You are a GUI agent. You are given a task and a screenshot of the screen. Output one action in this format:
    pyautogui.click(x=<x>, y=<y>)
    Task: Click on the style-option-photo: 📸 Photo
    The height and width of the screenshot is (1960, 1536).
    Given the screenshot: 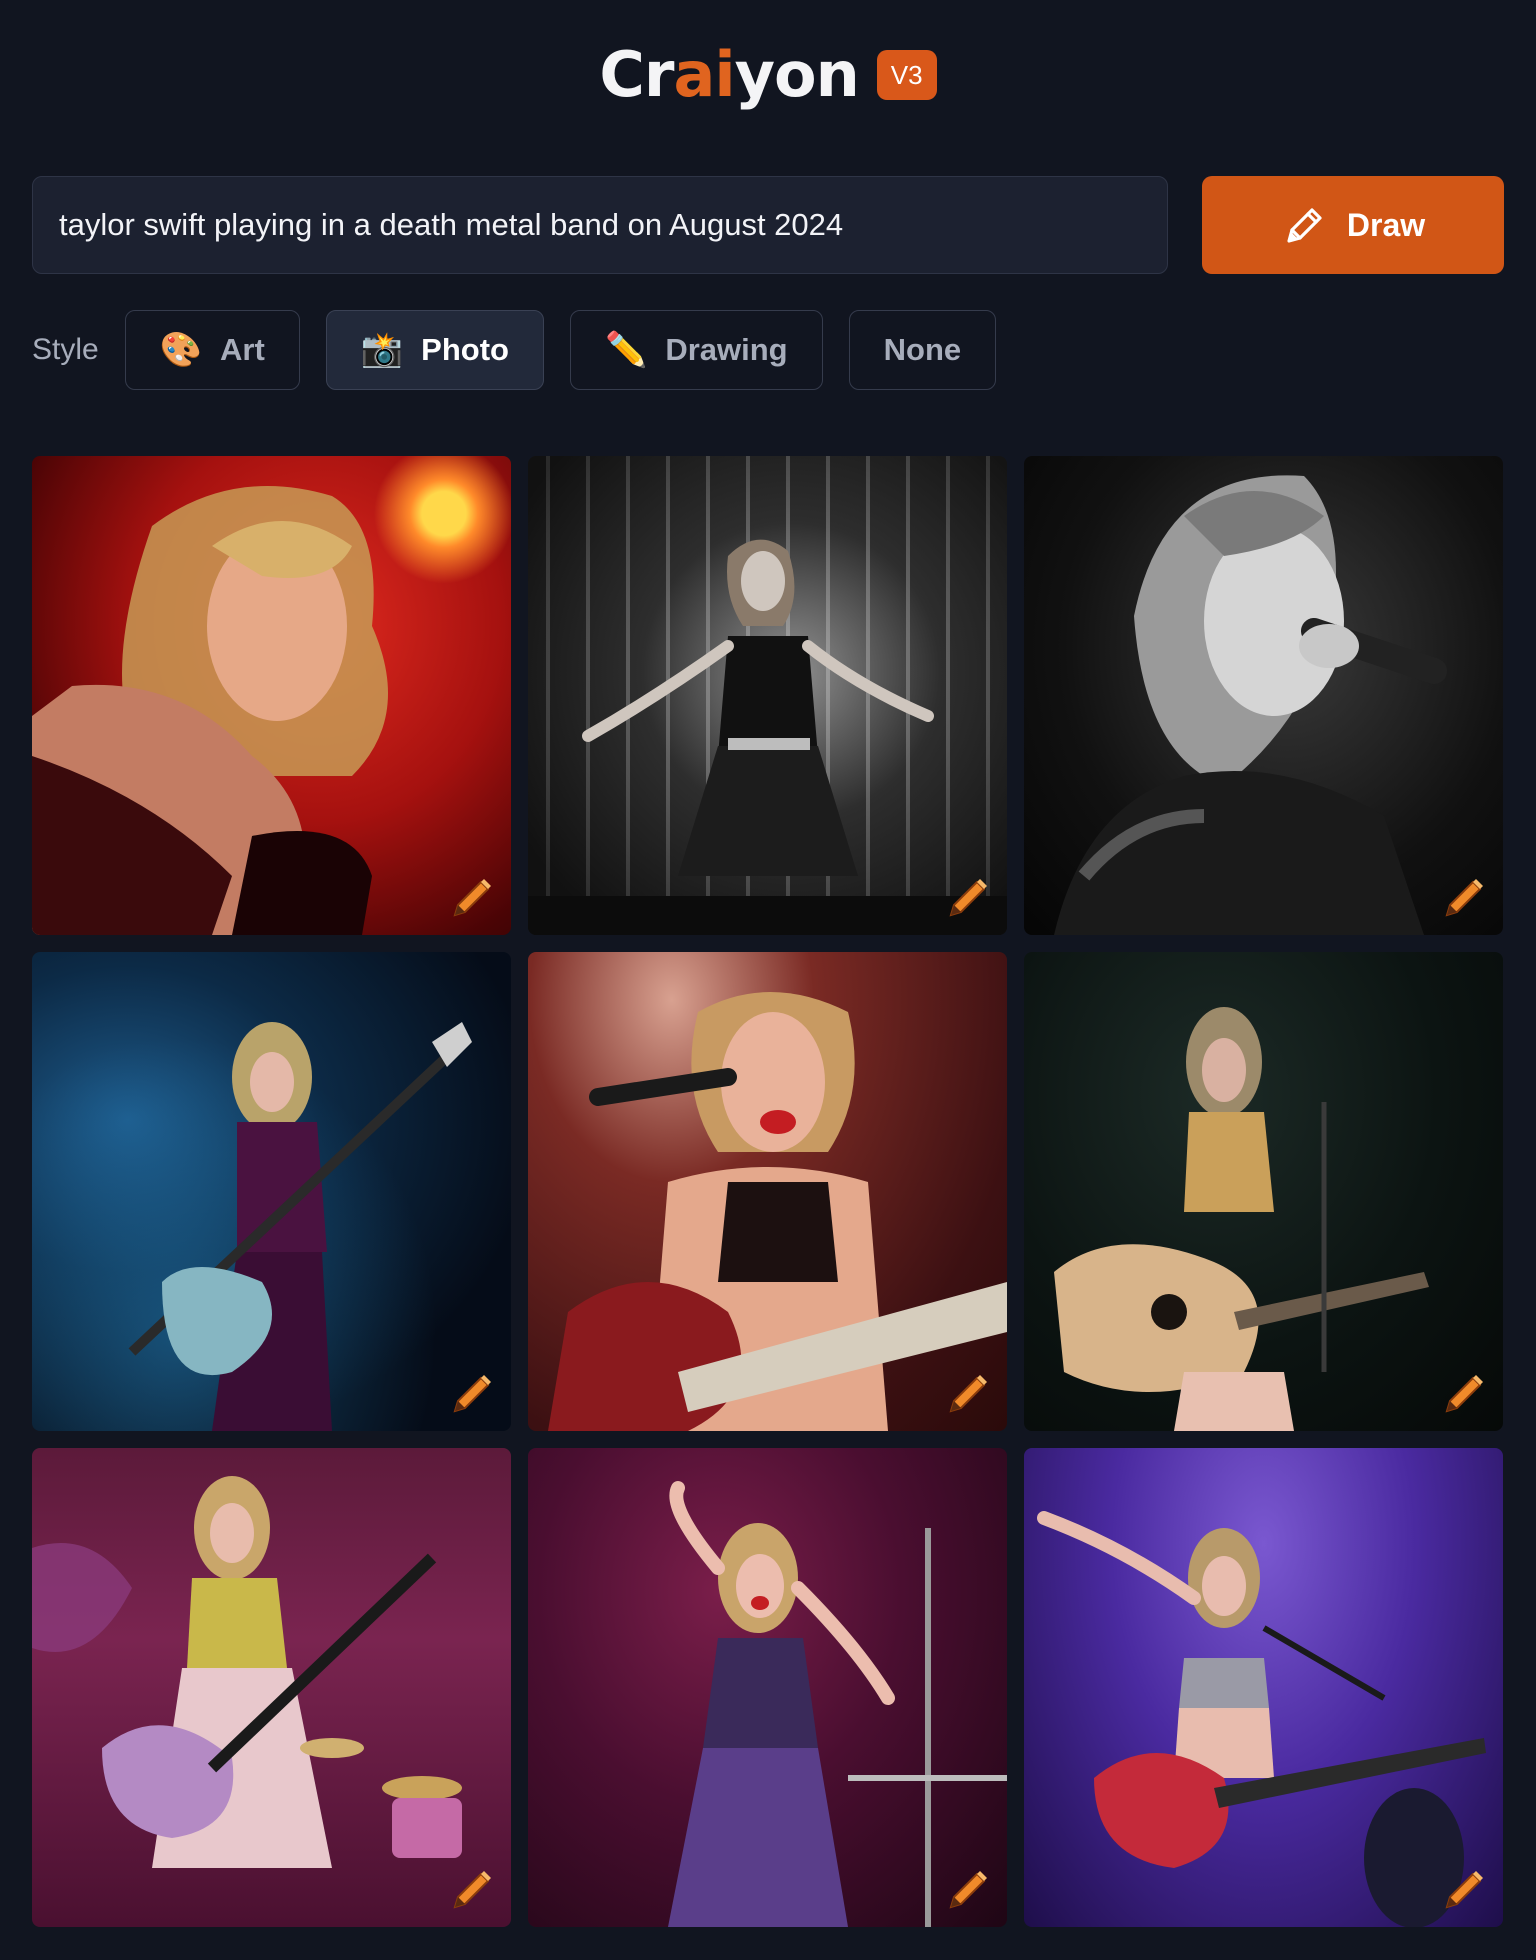 What is the action you would take?
    pyautogui.click(x=434, y=350)
    